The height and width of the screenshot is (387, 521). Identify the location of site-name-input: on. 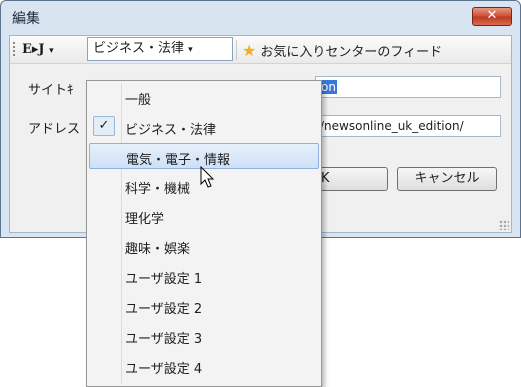
(408, 87).